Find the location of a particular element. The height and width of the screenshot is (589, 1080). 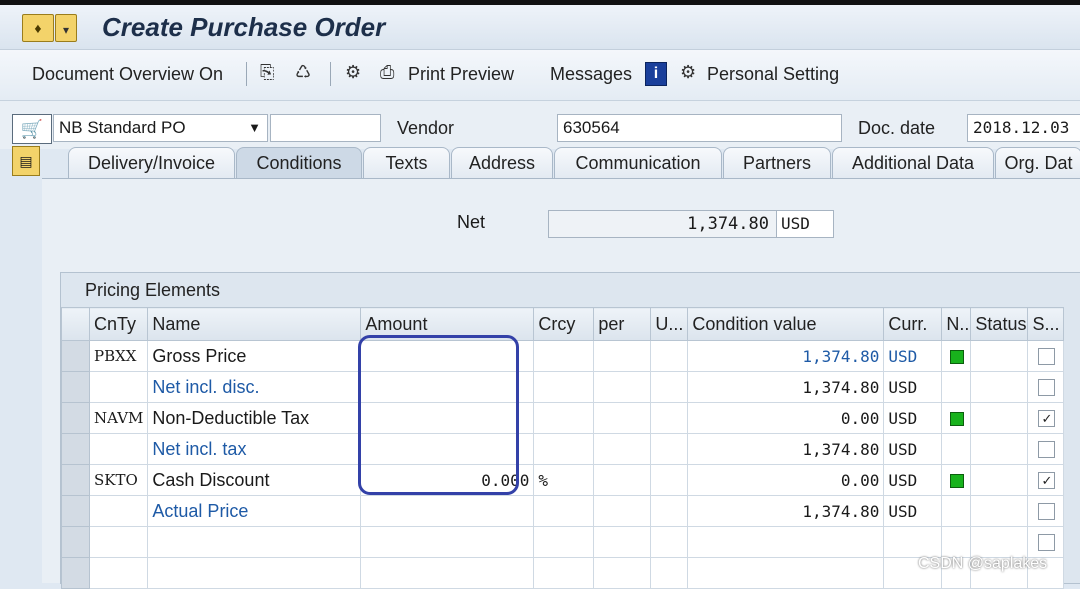

condition-type-cell: SKTO is located at coordinates (118, 480).